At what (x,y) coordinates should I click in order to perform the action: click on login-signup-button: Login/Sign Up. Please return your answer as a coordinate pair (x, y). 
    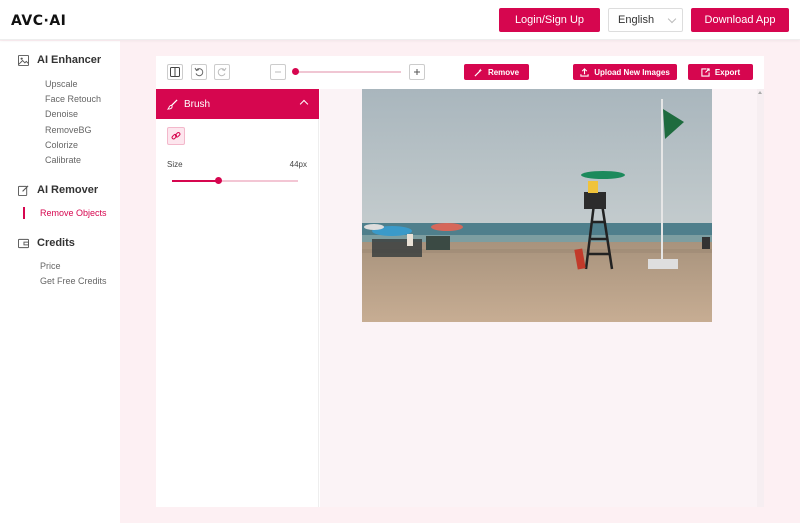
    Looking at the image, I should click on (549, 20).